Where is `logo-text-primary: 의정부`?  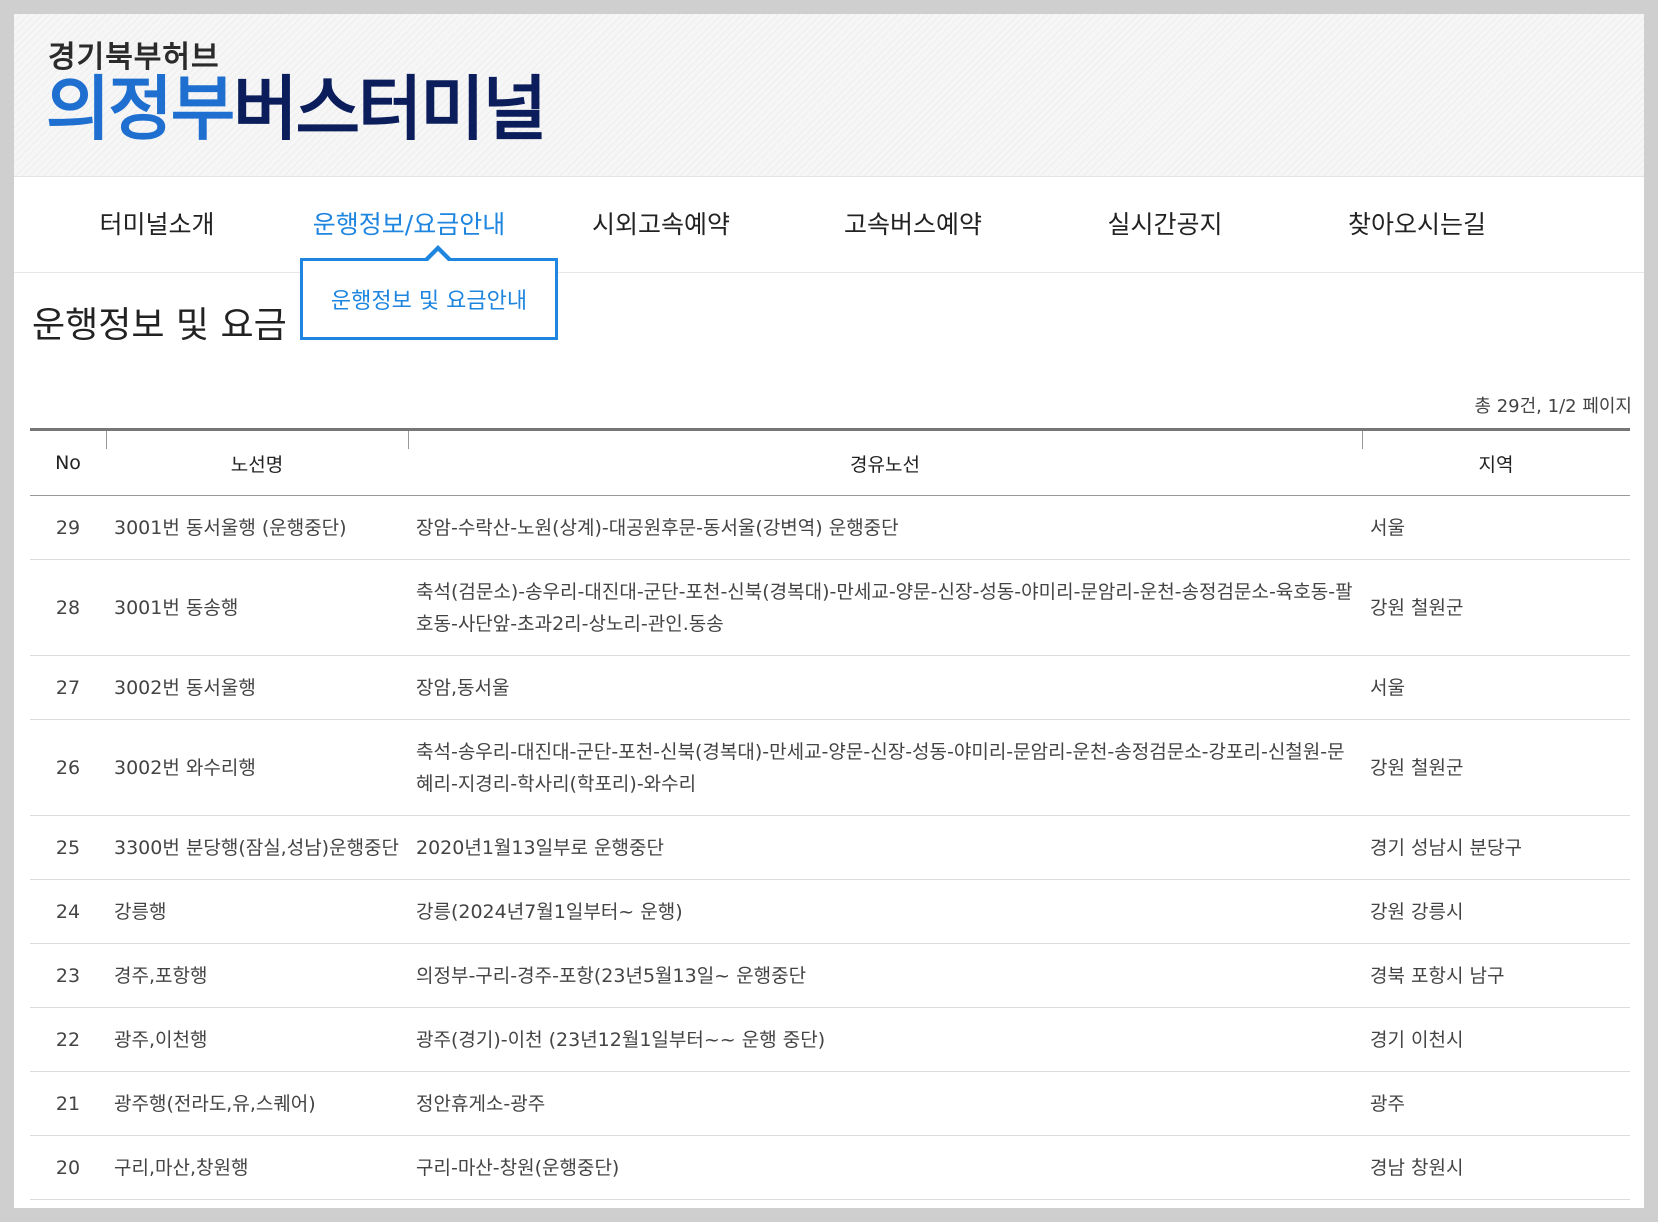
logo-text-primary: 의정부 is located at coordinates (140, 109).